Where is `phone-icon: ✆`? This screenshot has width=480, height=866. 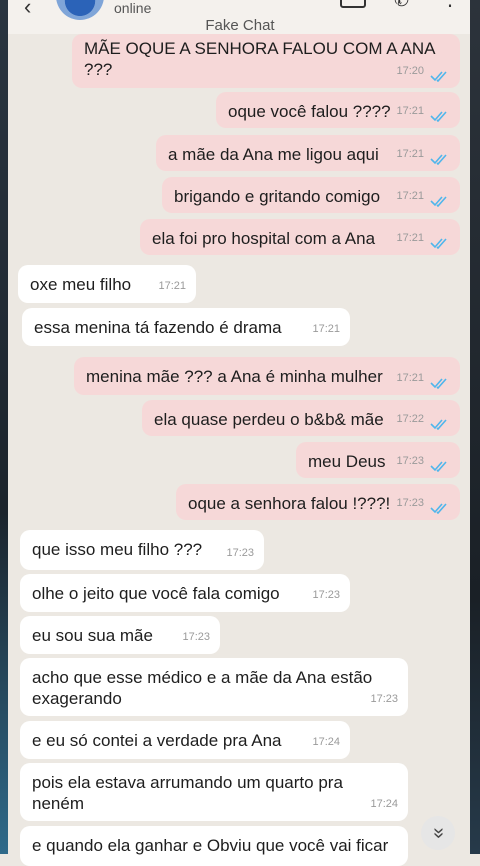 phone-icon: ✆ is located at coordinates (401, 5).